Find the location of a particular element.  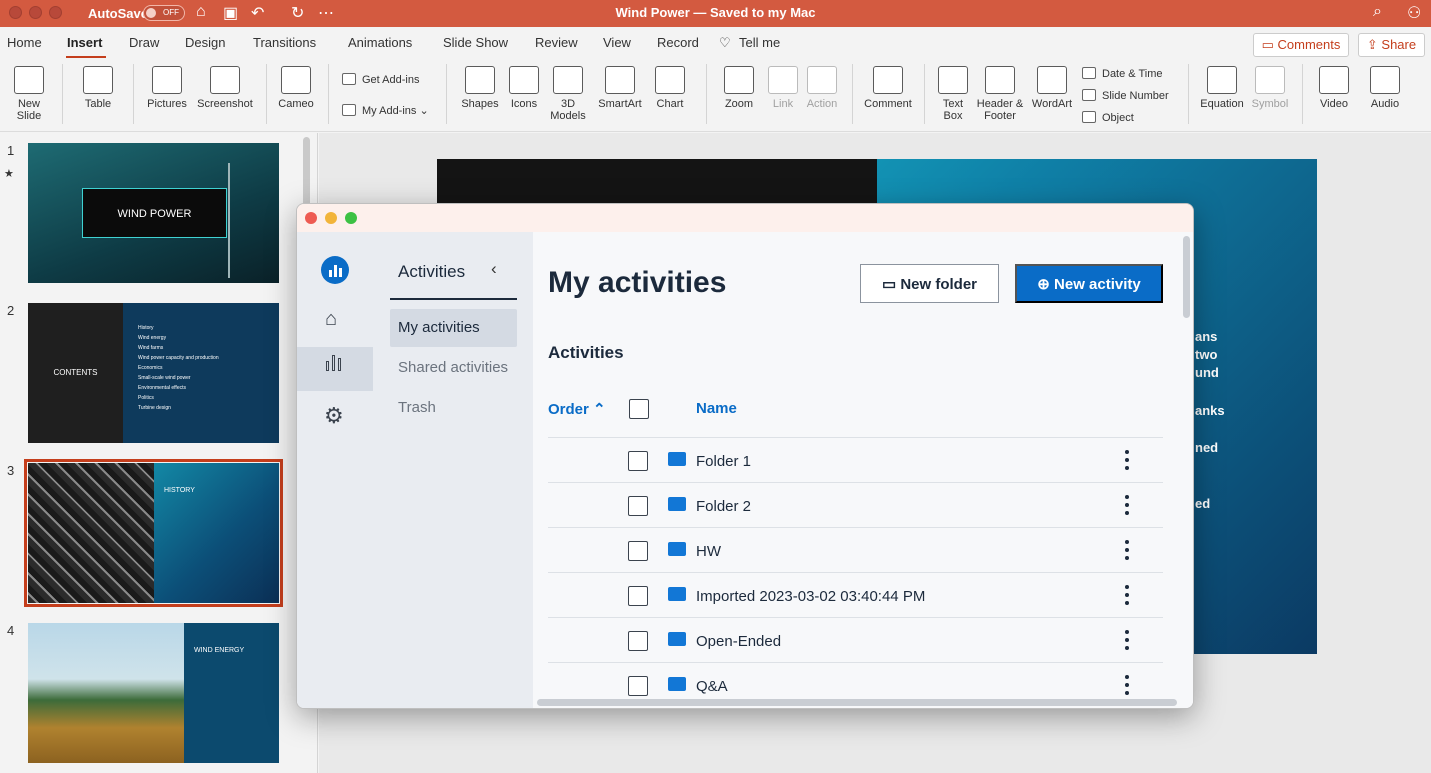

row-name: Q&A is located at coordinates (712, 686).